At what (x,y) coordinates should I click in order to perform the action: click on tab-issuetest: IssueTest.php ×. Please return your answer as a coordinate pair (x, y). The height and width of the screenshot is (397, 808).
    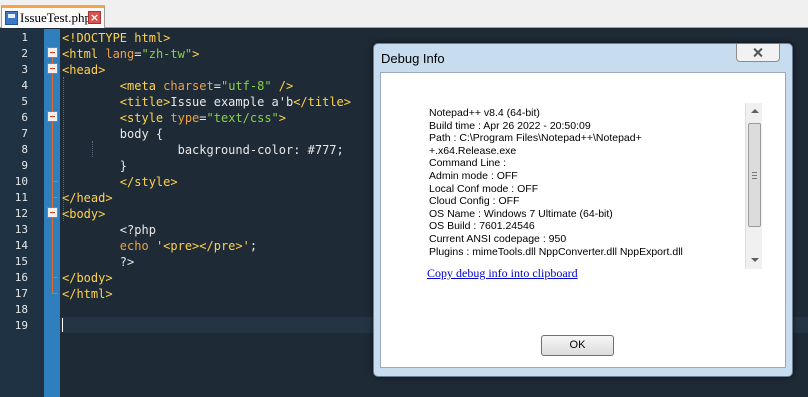
    Looking at the image, I should click on (53, 16).